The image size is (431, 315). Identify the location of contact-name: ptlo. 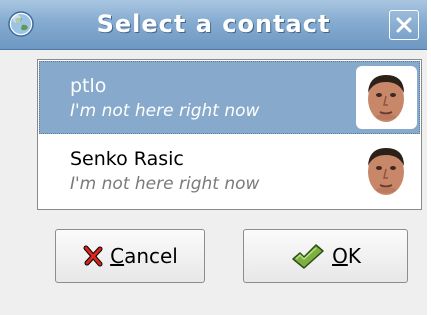
(88, 86).